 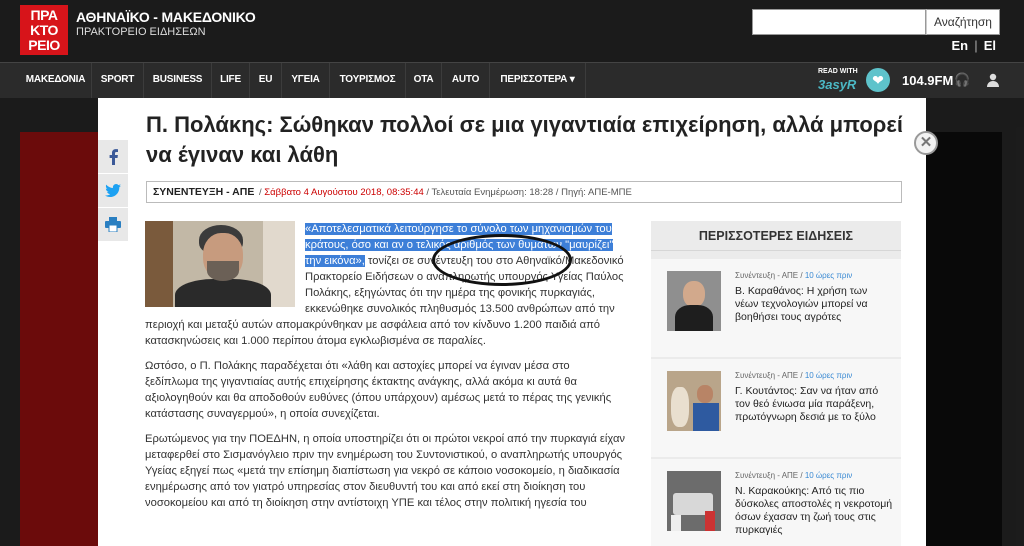 I want to click on nav-item-business: BUSINESS, so click(x=178, y=80).